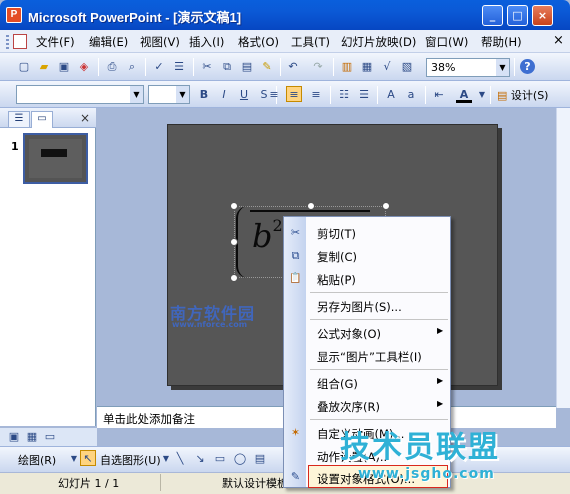 The image size is (570, 494). I want to click on redo-icon: ↷, so click(318, 67).